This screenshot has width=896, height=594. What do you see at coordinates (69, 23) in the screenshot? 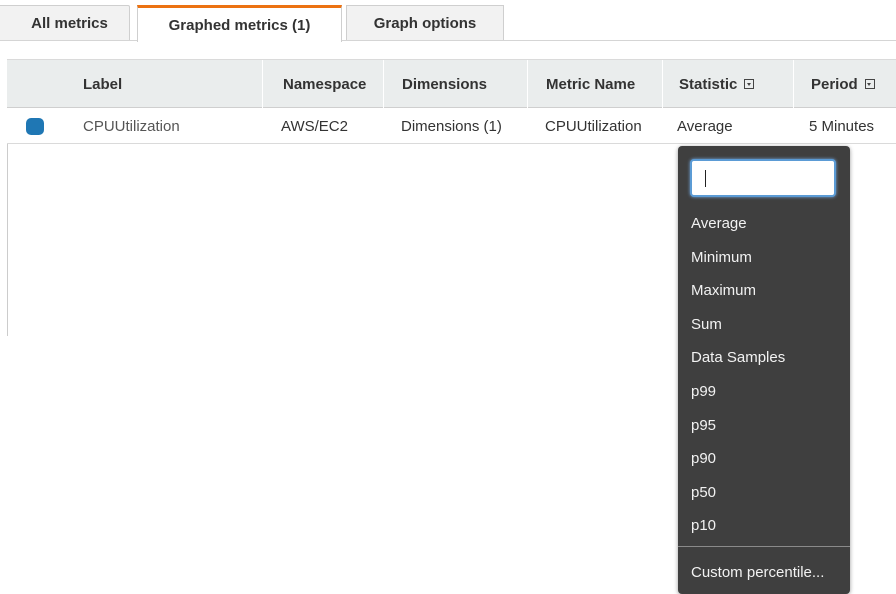
I see `tab-all-metrics-label: All metrics` at bounding box center [69, 23].